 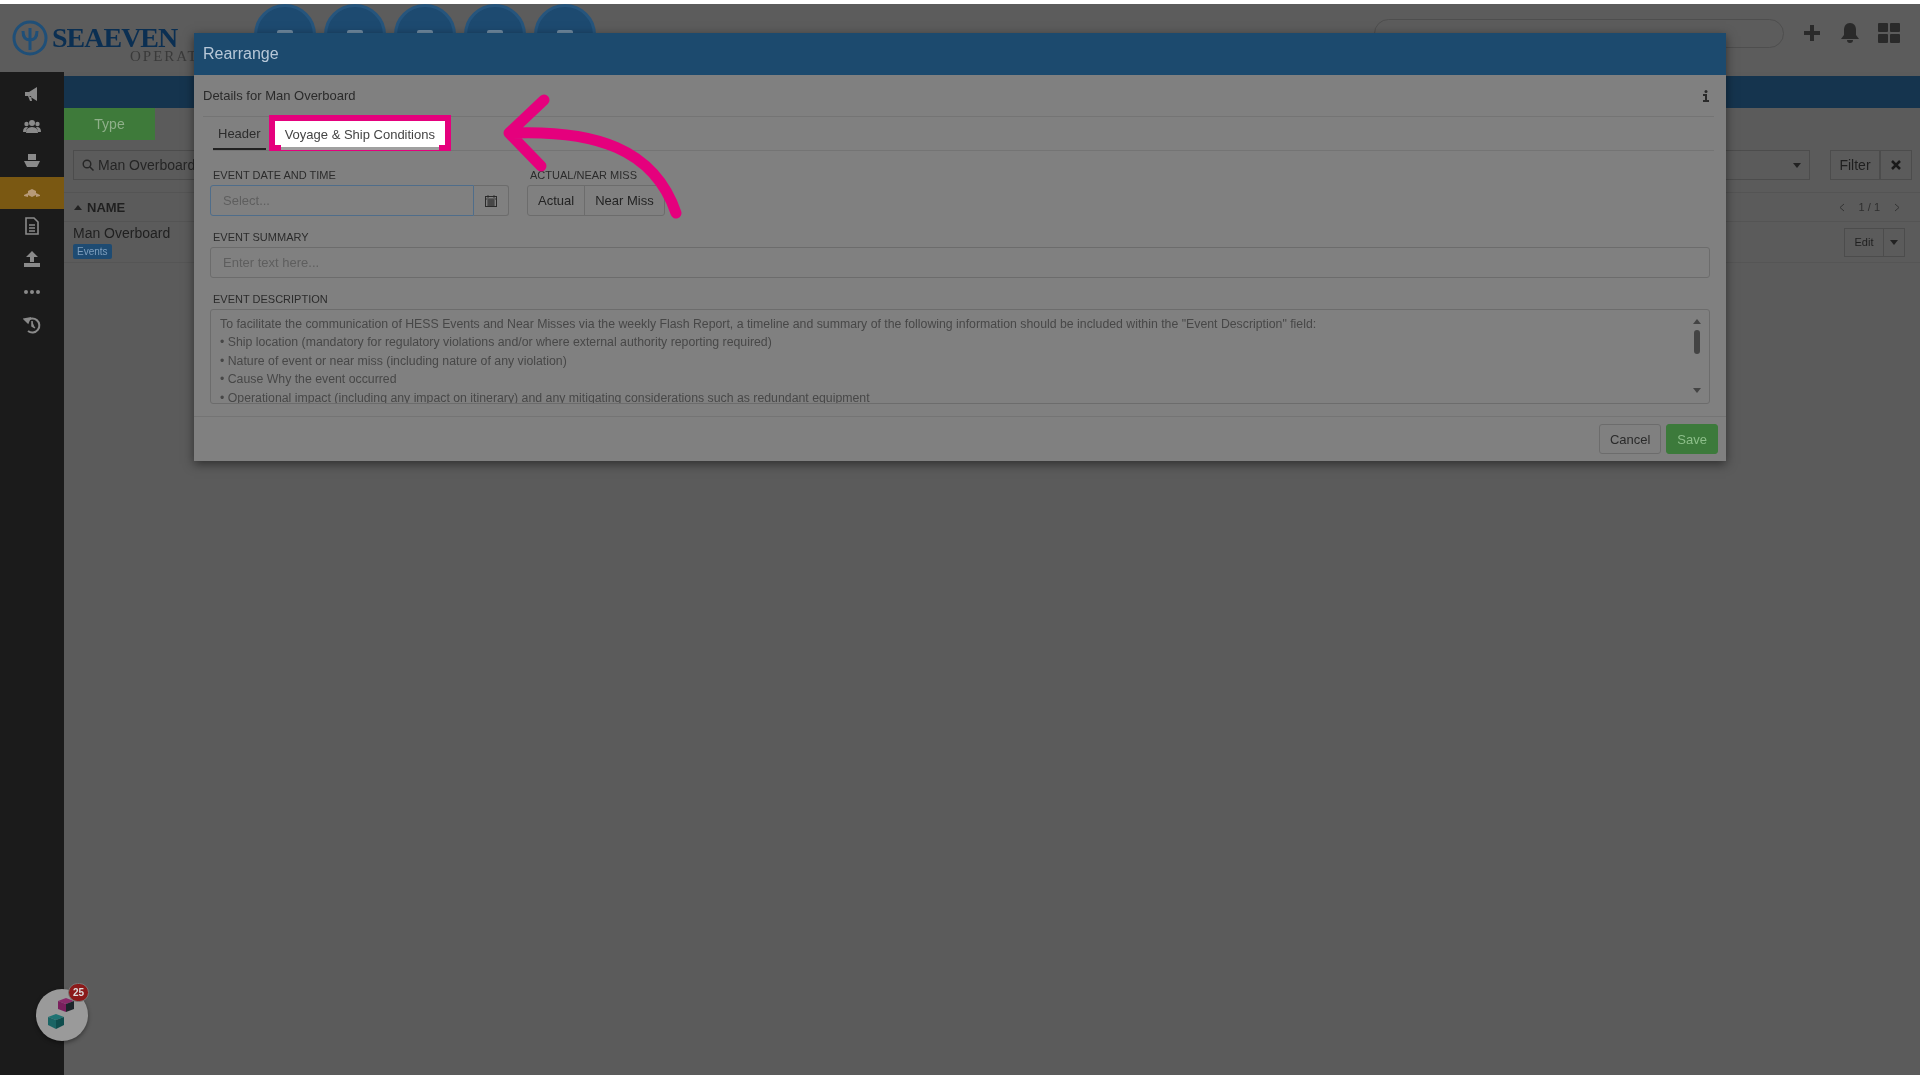 I want to click on dialog-subtitle: Details for Man Overboard, so click(x=279, y=95).